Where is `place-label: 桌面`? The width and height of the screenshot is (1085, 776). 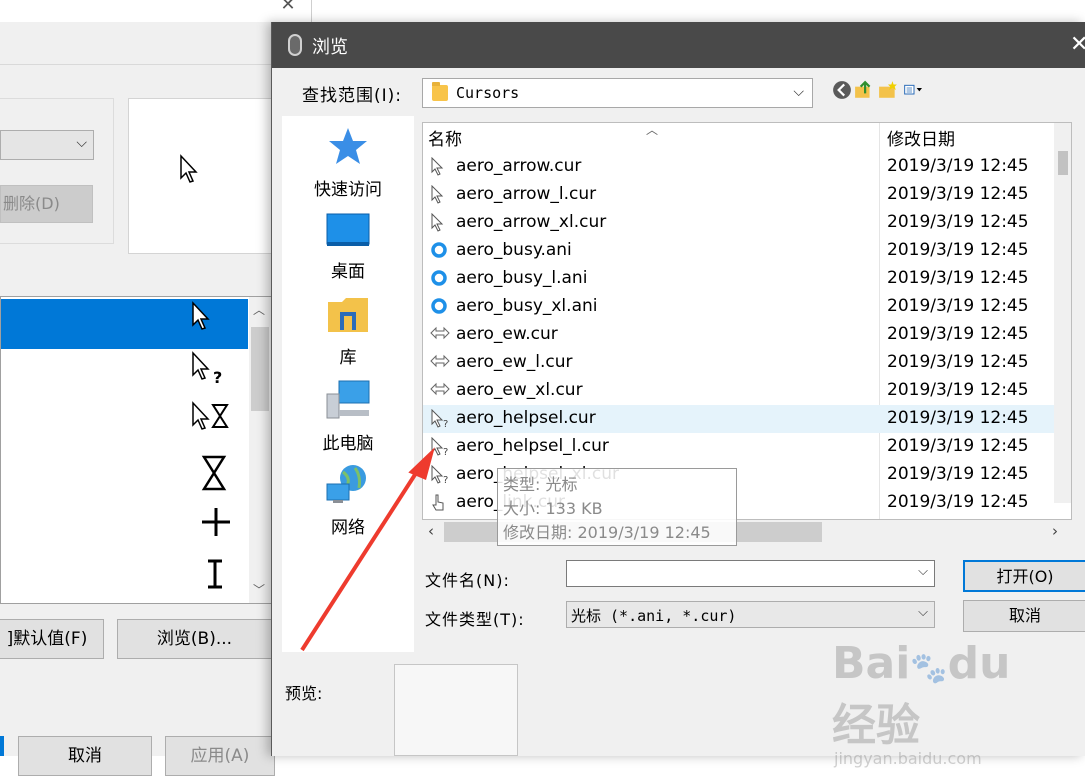 place-label: 桌面 is located at coordinates (348, 272).